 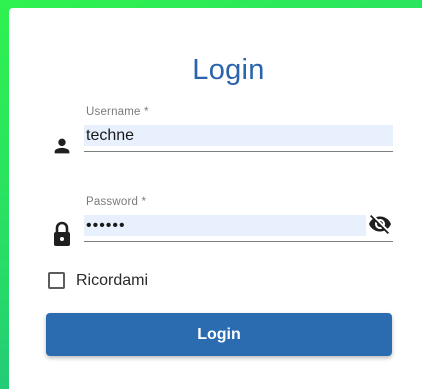 What do you see at coordinates (238, 241) in the screenshot?
I see `password-underline` at bounding box center [238, 241].